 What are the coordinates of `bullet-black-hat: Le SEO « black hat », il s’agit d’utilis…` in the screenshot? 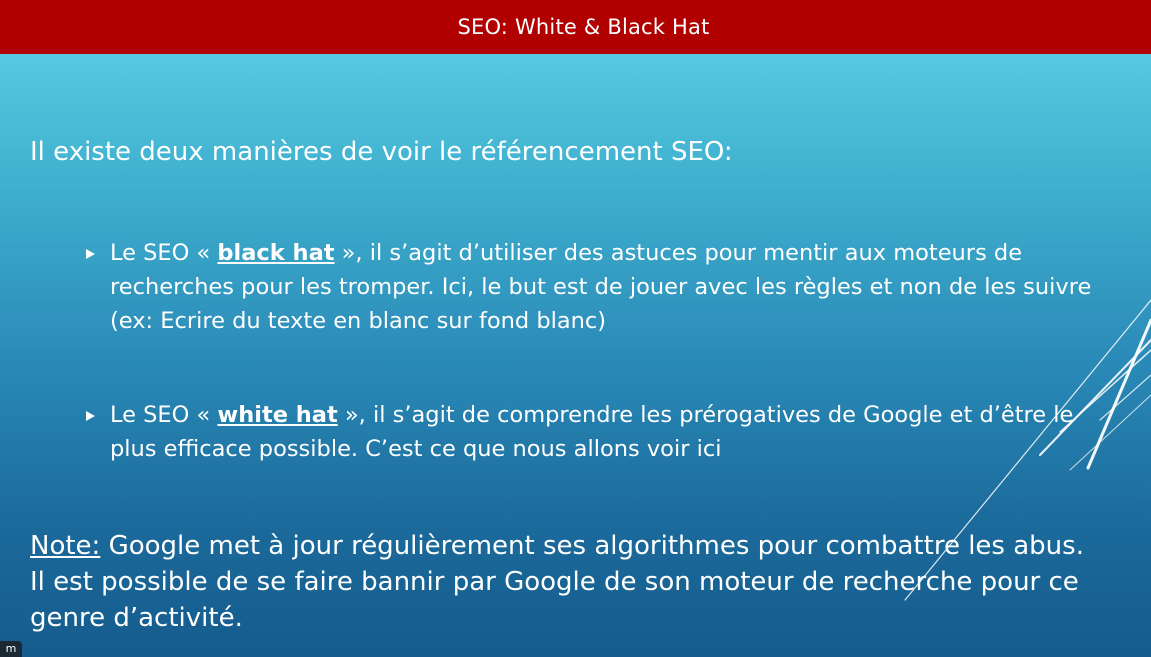 It's located at (601, 287).